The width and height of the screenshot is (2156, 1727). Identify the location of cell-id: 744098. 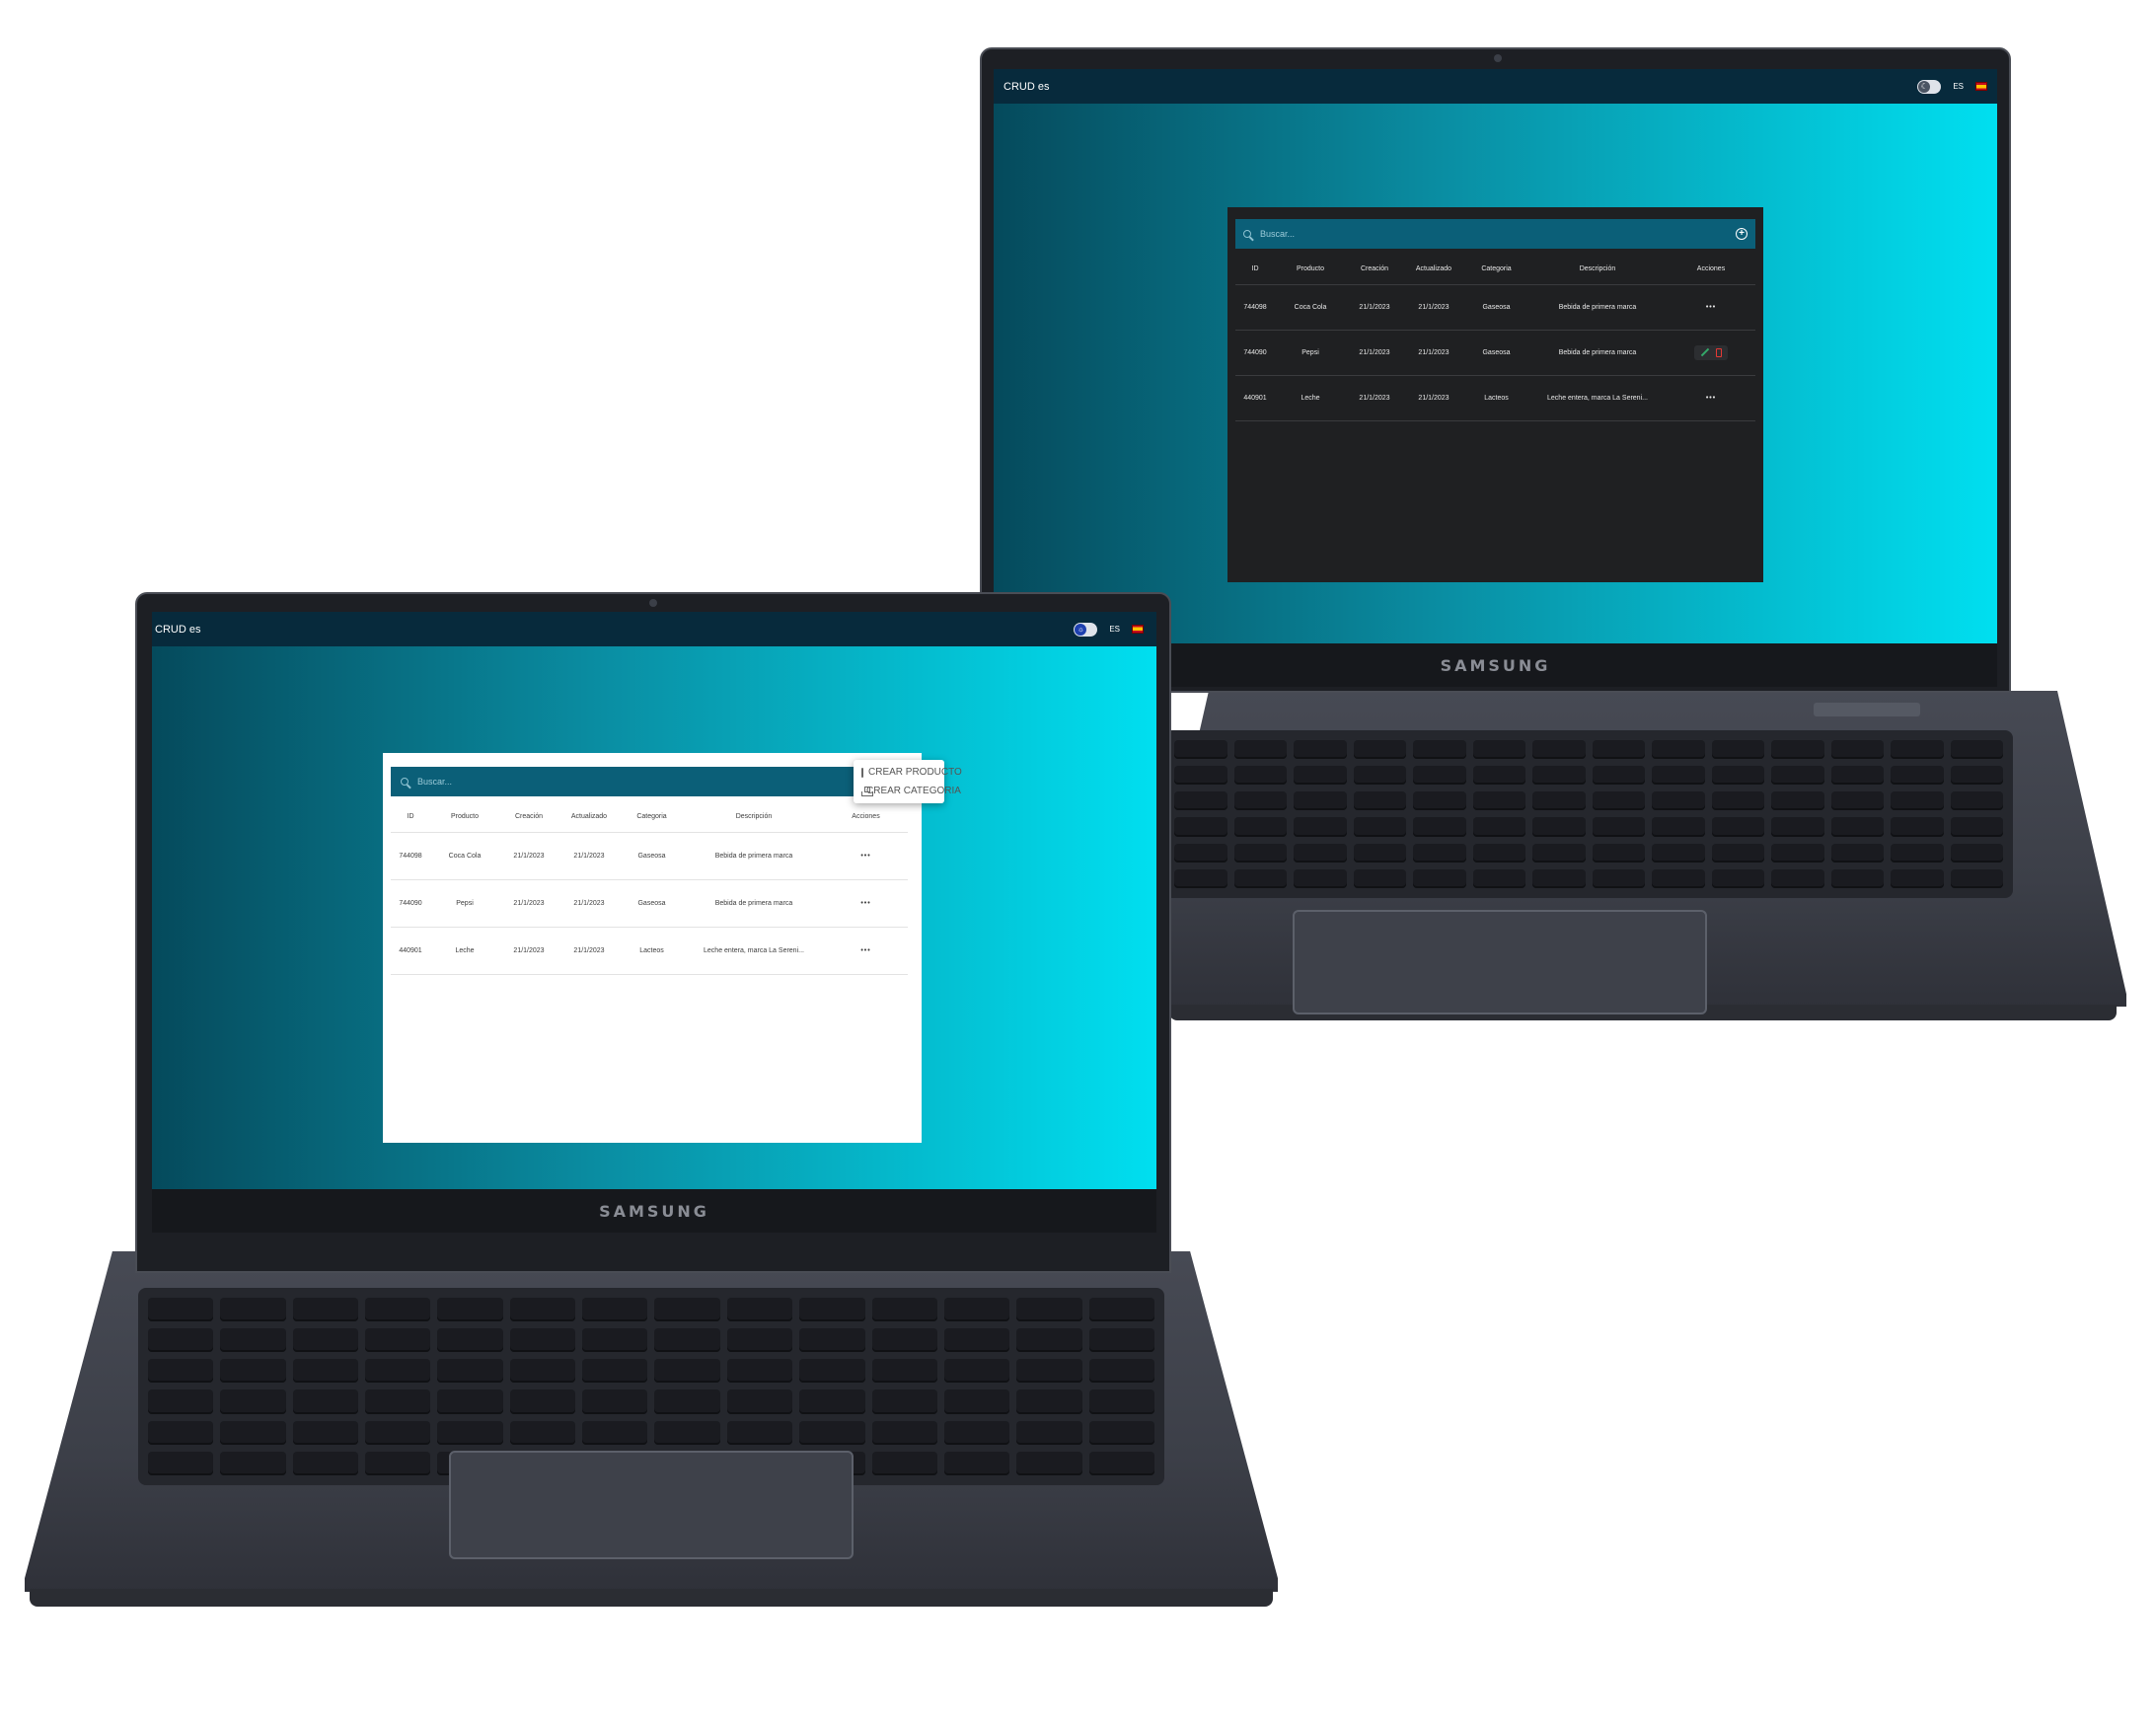
(410, 856).